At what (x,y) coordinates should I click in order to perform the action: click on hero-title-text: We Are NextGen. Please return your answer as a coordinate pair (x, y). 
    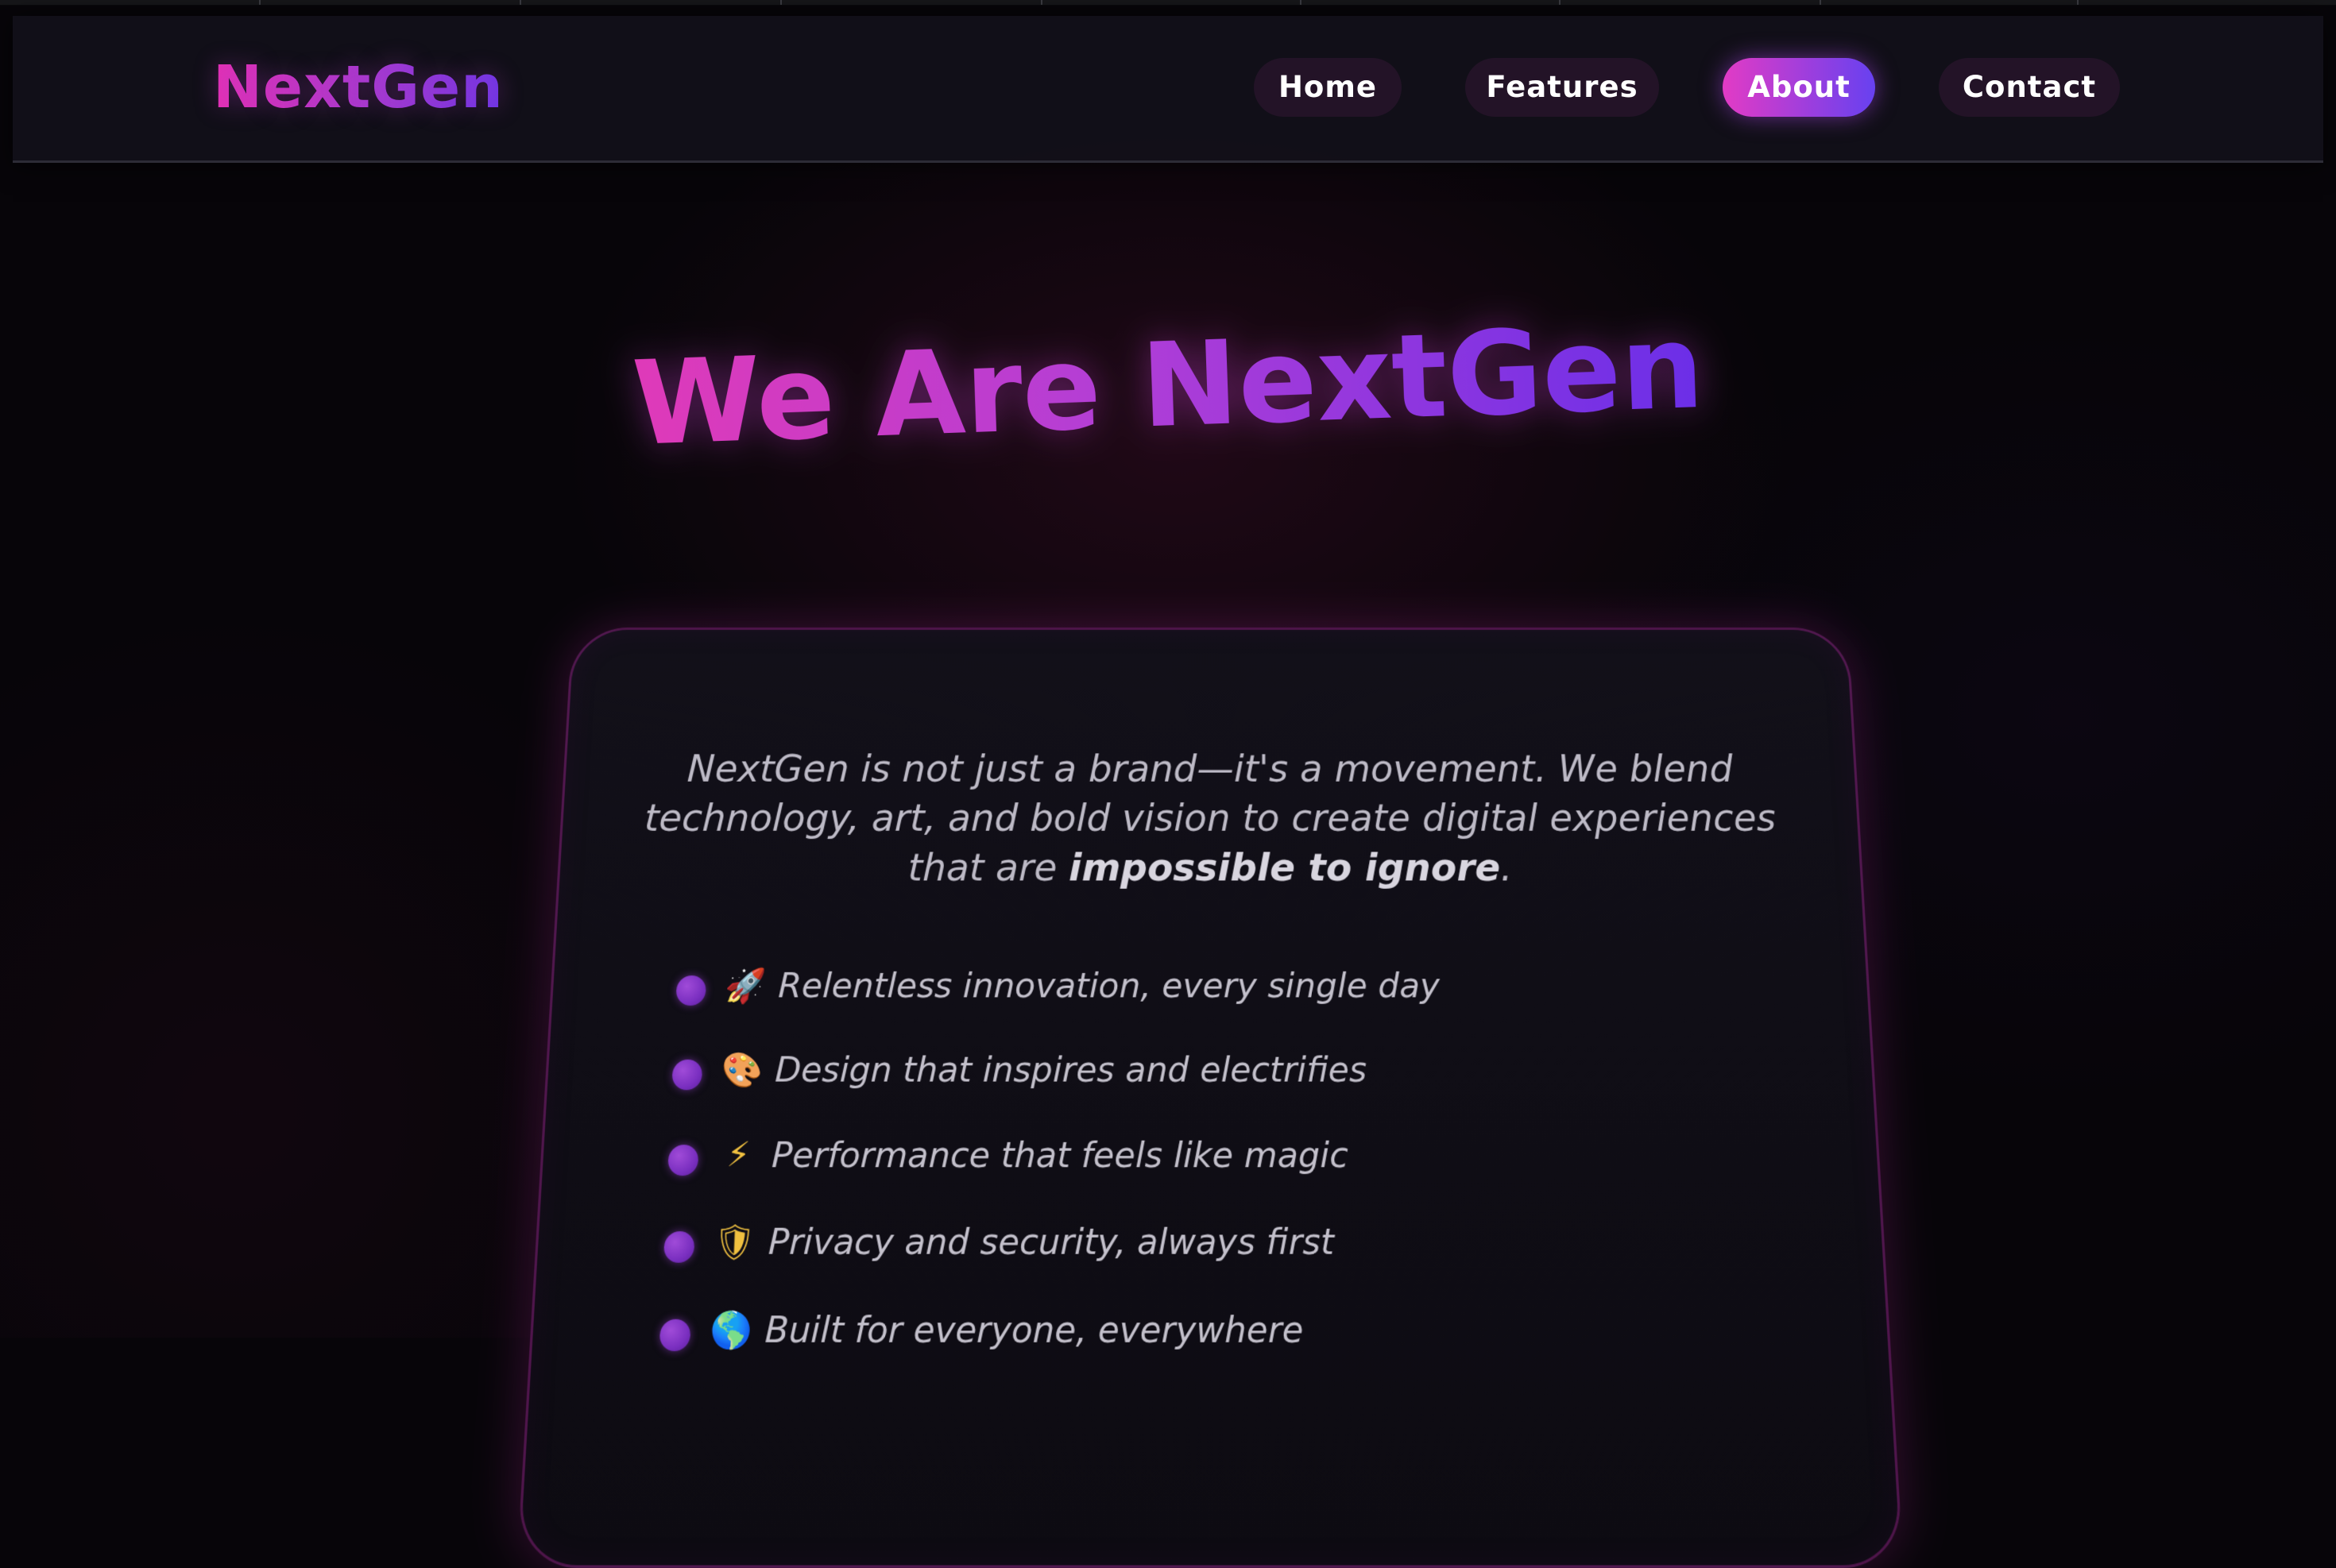
    Looking at the image, I should click on (1168, 386).